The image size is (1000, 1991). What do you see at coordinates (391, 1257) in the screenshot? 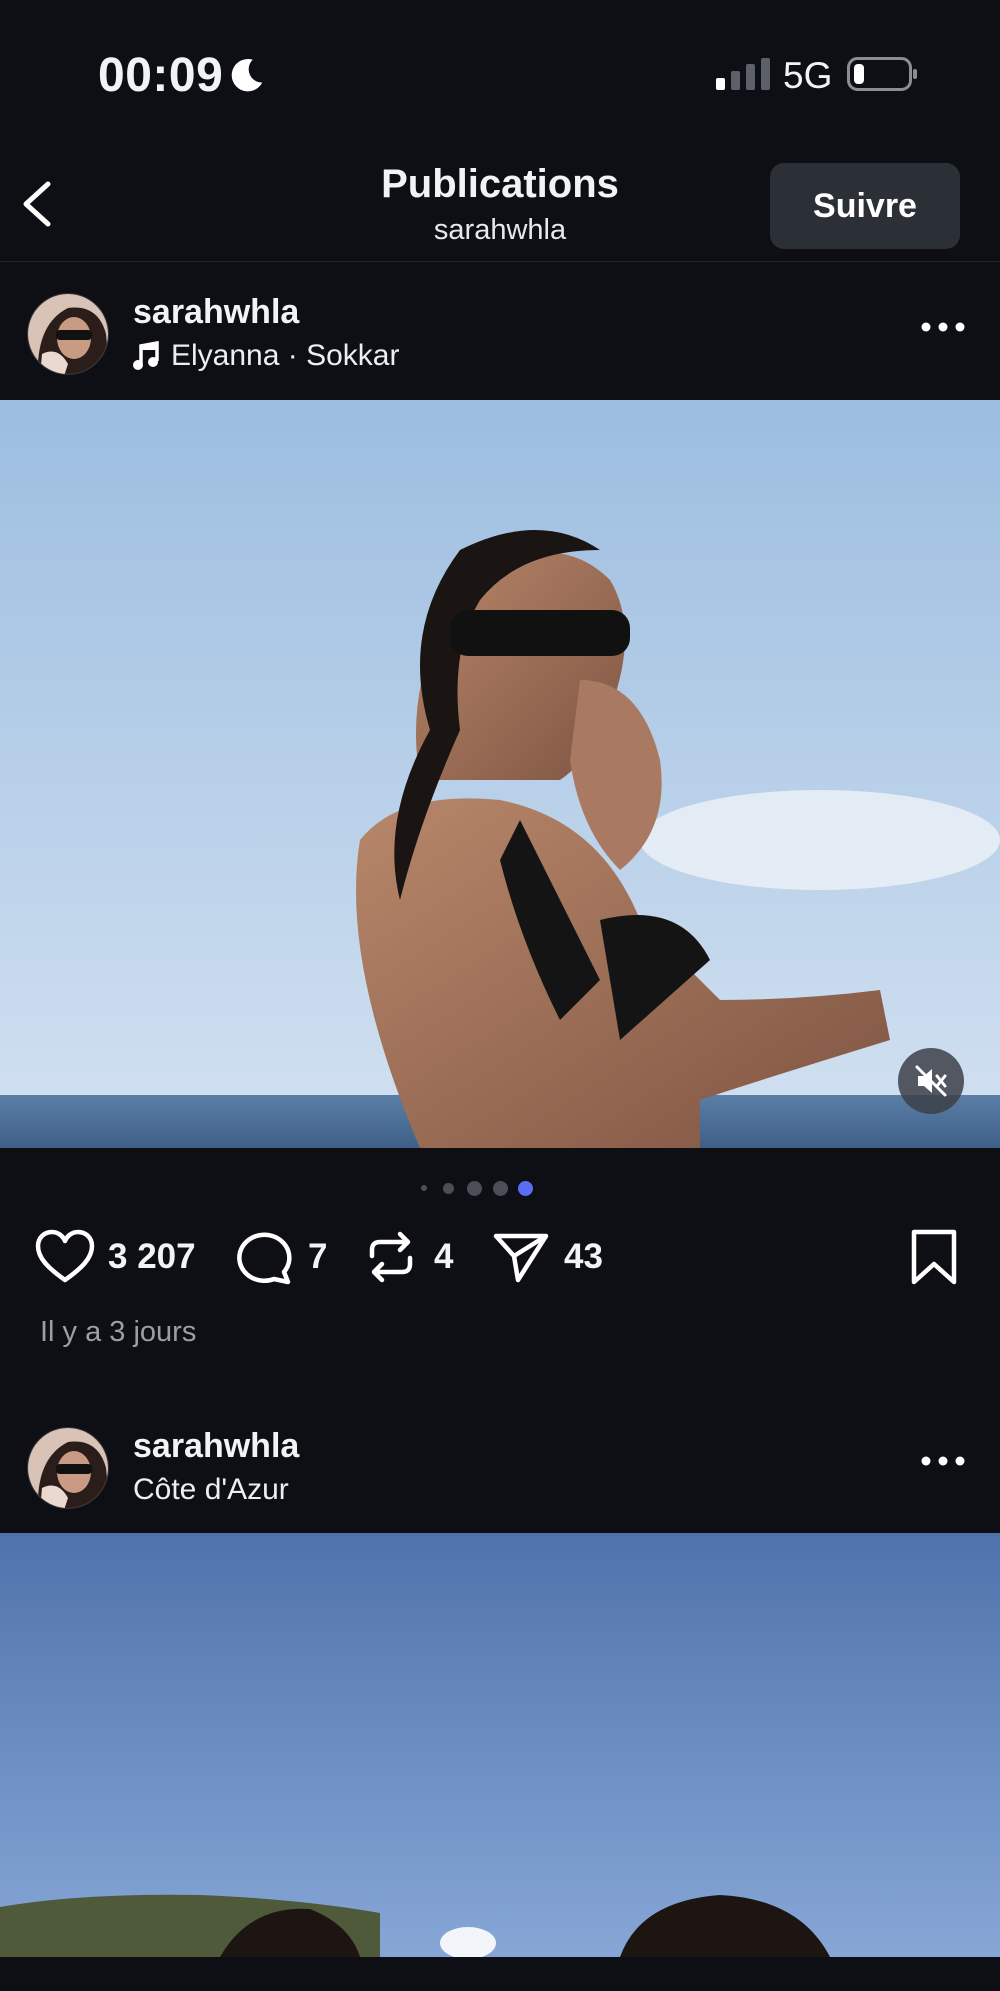
I see `repost-icon` at bounding box center [391, 1257].